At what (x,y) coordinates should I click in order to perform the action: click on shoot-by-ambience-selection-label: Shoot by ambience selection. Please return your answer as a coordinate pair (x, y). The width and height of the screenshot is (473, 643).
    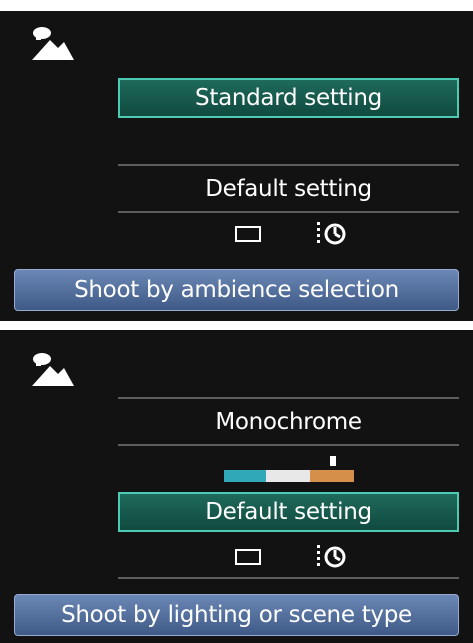
    Looking at the image, I should click on (236, 290).